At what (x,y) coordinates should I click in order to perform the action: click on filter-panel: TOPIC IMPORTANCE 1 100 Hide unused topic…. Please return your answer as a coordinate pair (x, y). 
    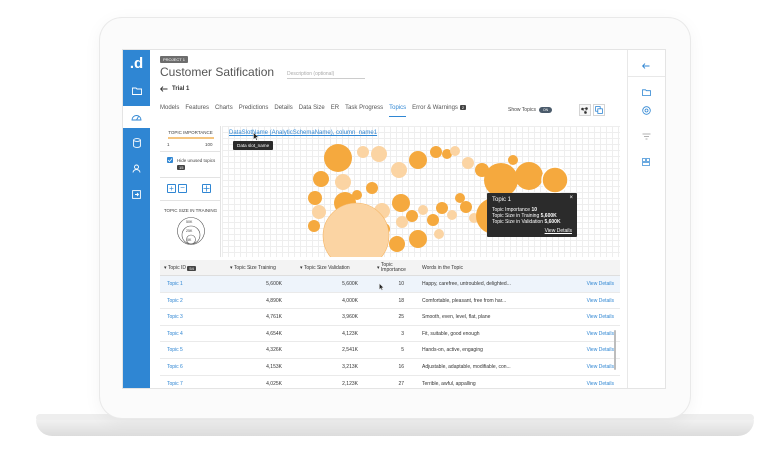
    Looking at the image, I should click on (190, 191).